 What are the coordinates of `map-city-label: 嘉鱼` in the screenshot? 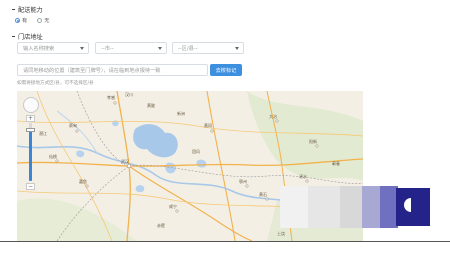 It's located at (83, 181).